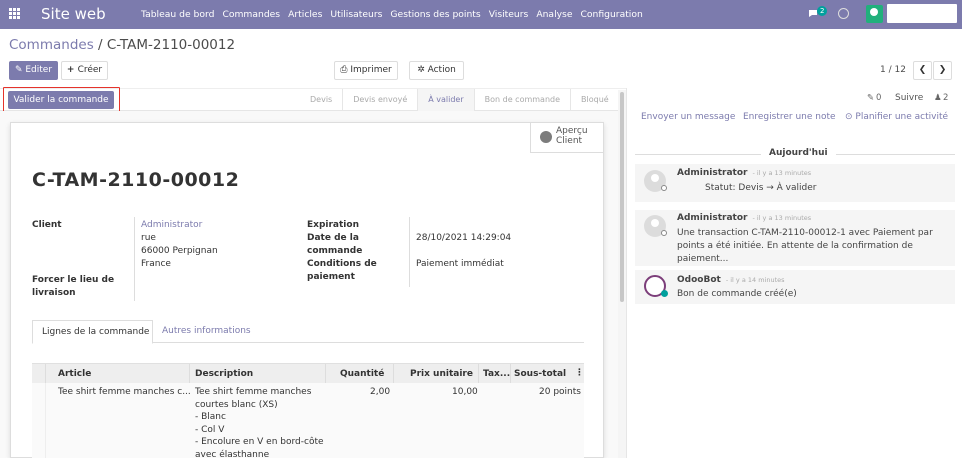 The height and width of the screenshot is (458, 962). What do you see at coordinates (305, 14) in the screenshot?
I see `menu-articles: Articles` at bounding box center [305, 14].